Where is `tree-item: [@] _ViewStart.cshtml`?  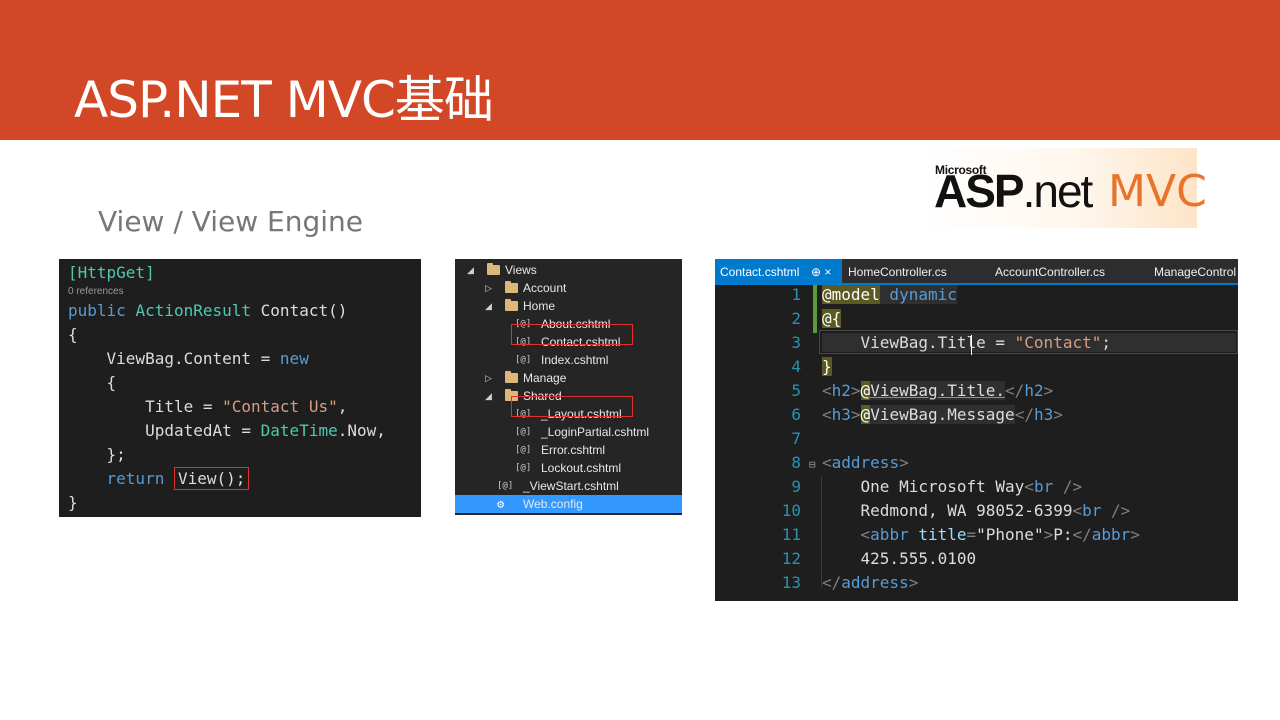
tree-item: [@] _ViewStart.cshtml is located at coordinates (568, 486).